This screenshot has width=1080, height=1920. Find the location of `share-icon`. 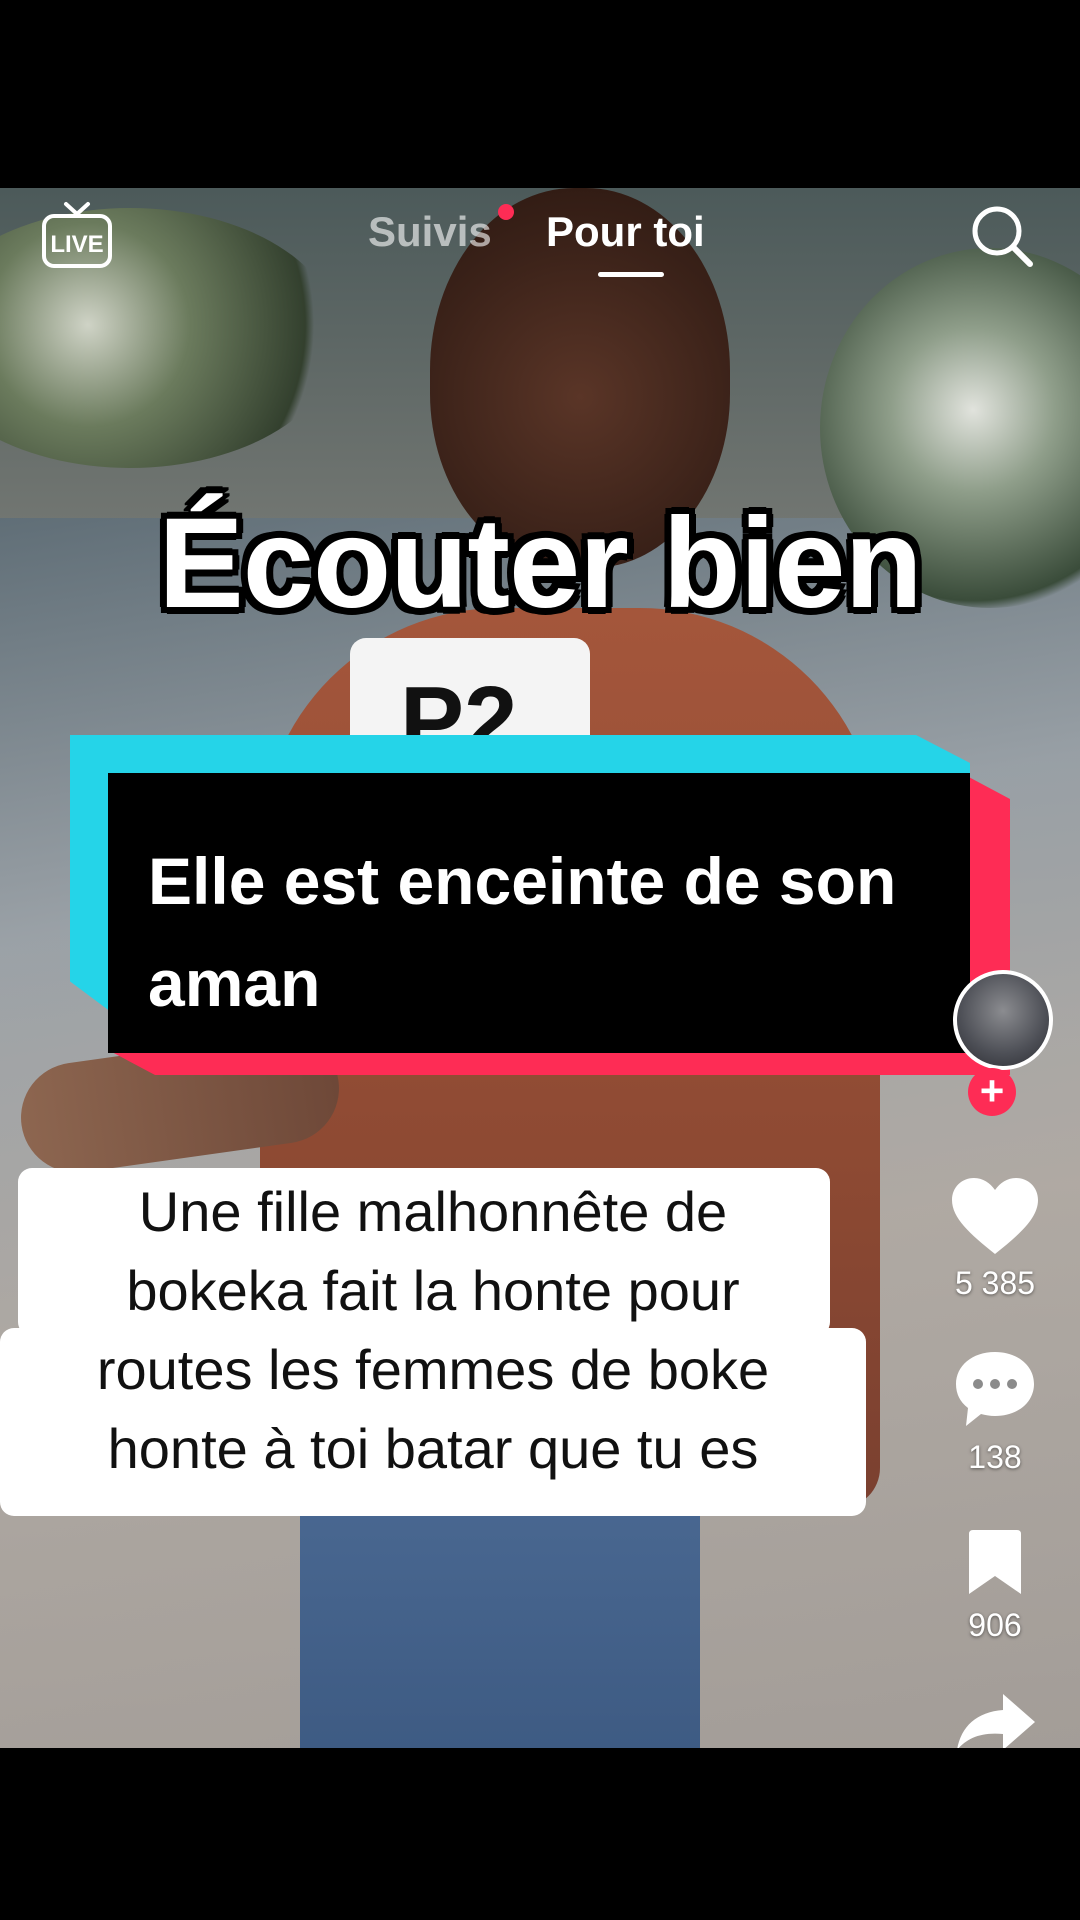

share-icon is located at coordinates (996, 1722).